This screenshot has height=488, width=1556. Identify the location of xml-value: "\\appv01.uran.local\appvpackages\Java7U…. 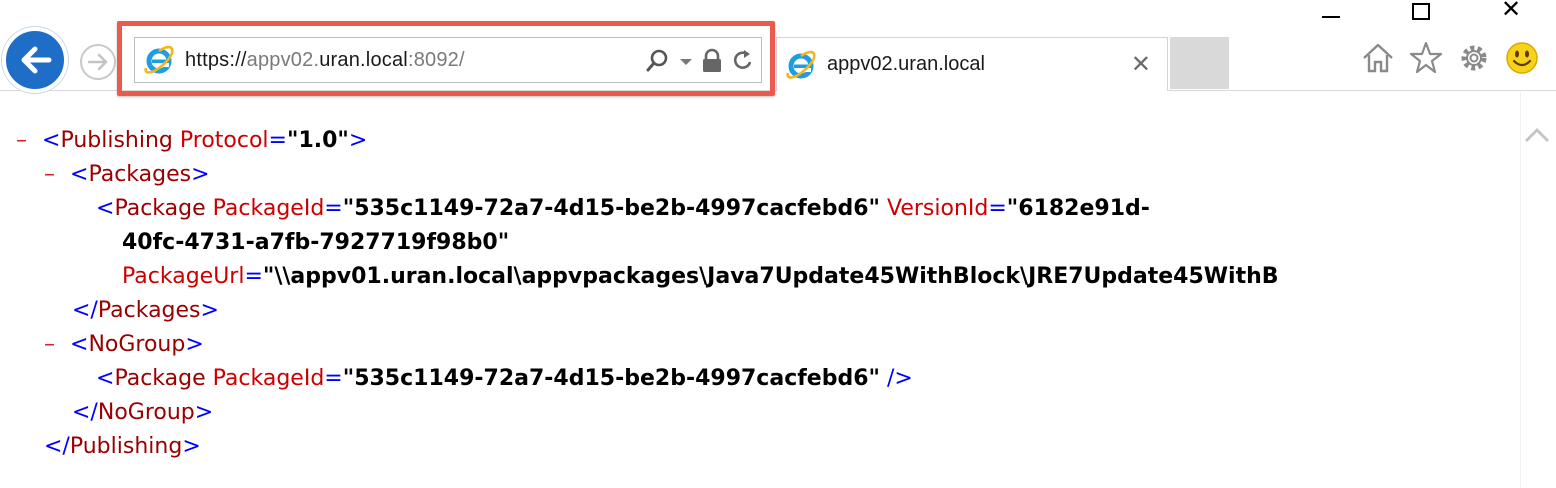
(770, 276).